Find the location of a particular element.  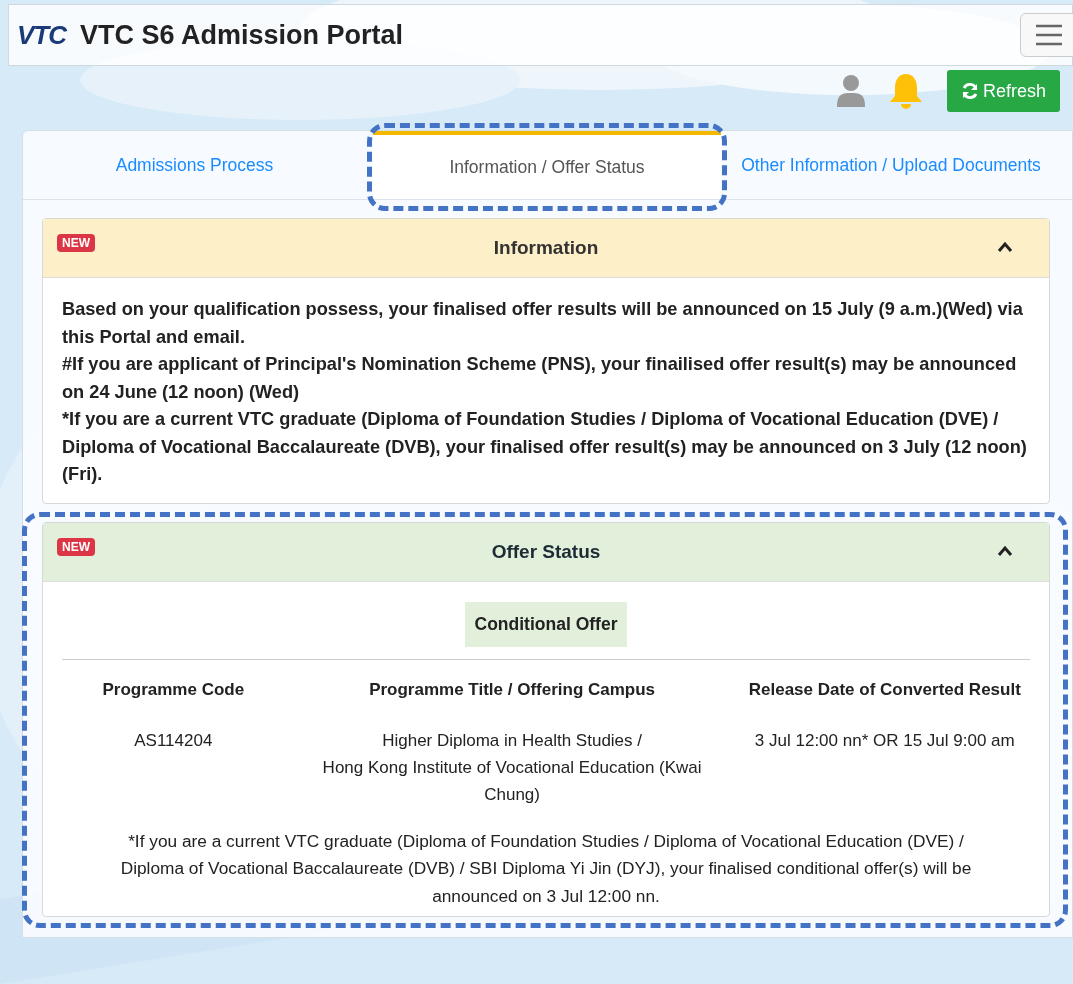

panel-title: Information is located at coordinates (546, 248).